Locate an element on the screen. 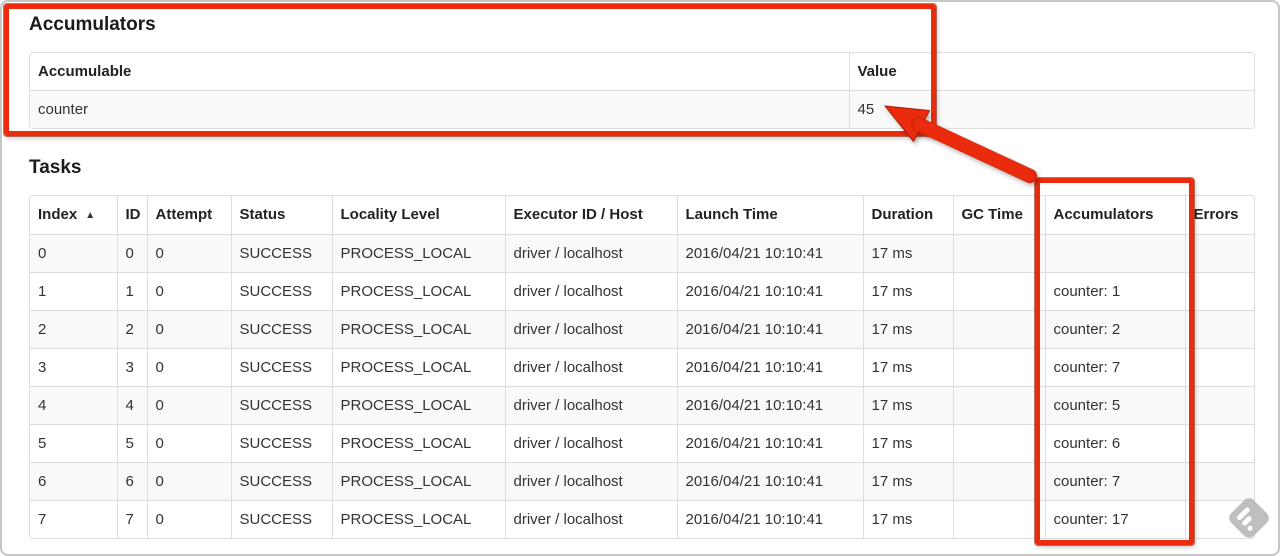 The image size is (1280, 556). task-index-cell: 0 is located at coordinates (73, 253).